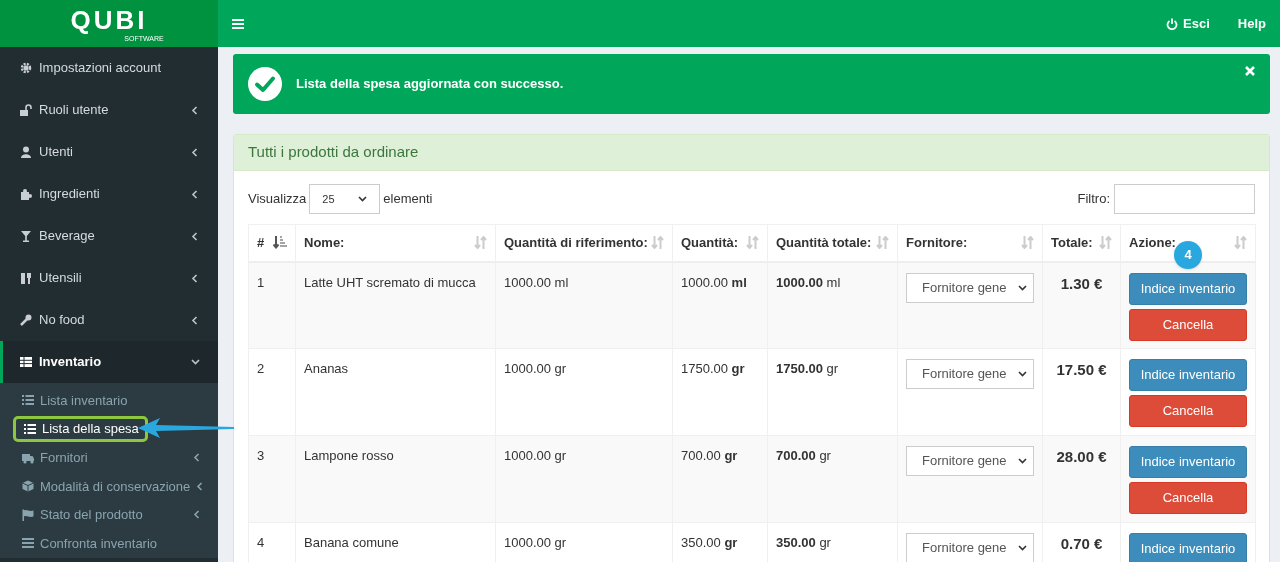 The image size is (1280, 562). What do you see at coordinates (28, 543) in the screenshot?
I see `menu-lines-icon` at bounding box center [28, 543].